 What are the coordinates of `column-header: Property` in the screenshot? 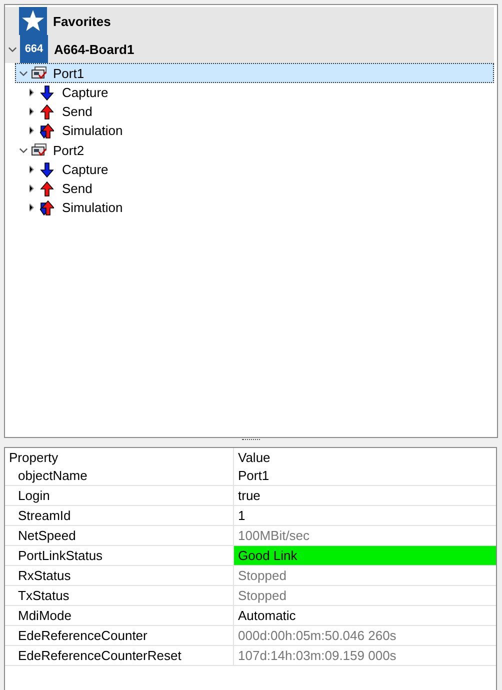 It's located at (119, 457).